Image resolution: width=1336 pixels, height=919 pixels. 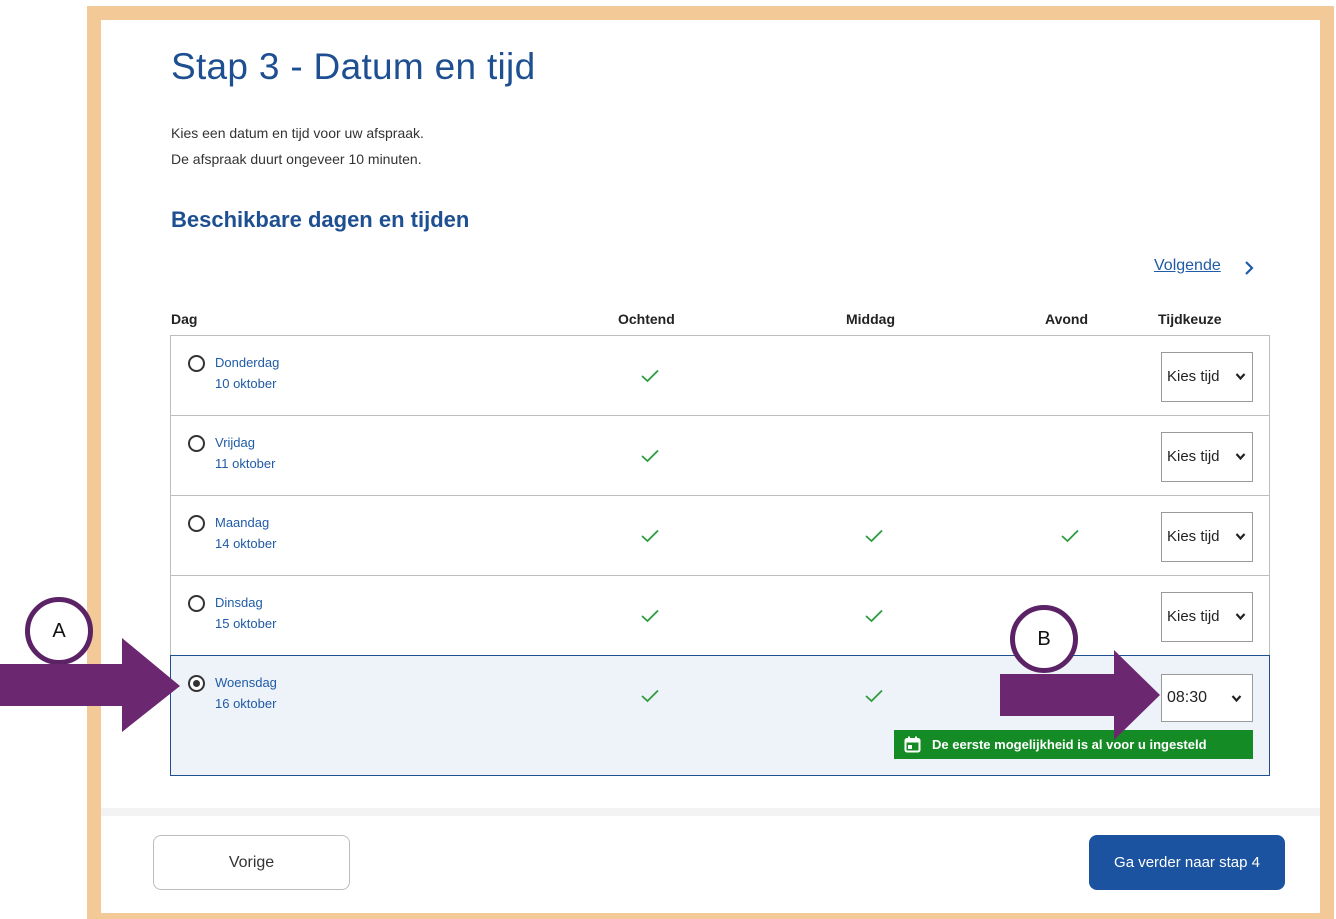 I want to click on day-date: 10 oktober, so click(x=246, y=383).